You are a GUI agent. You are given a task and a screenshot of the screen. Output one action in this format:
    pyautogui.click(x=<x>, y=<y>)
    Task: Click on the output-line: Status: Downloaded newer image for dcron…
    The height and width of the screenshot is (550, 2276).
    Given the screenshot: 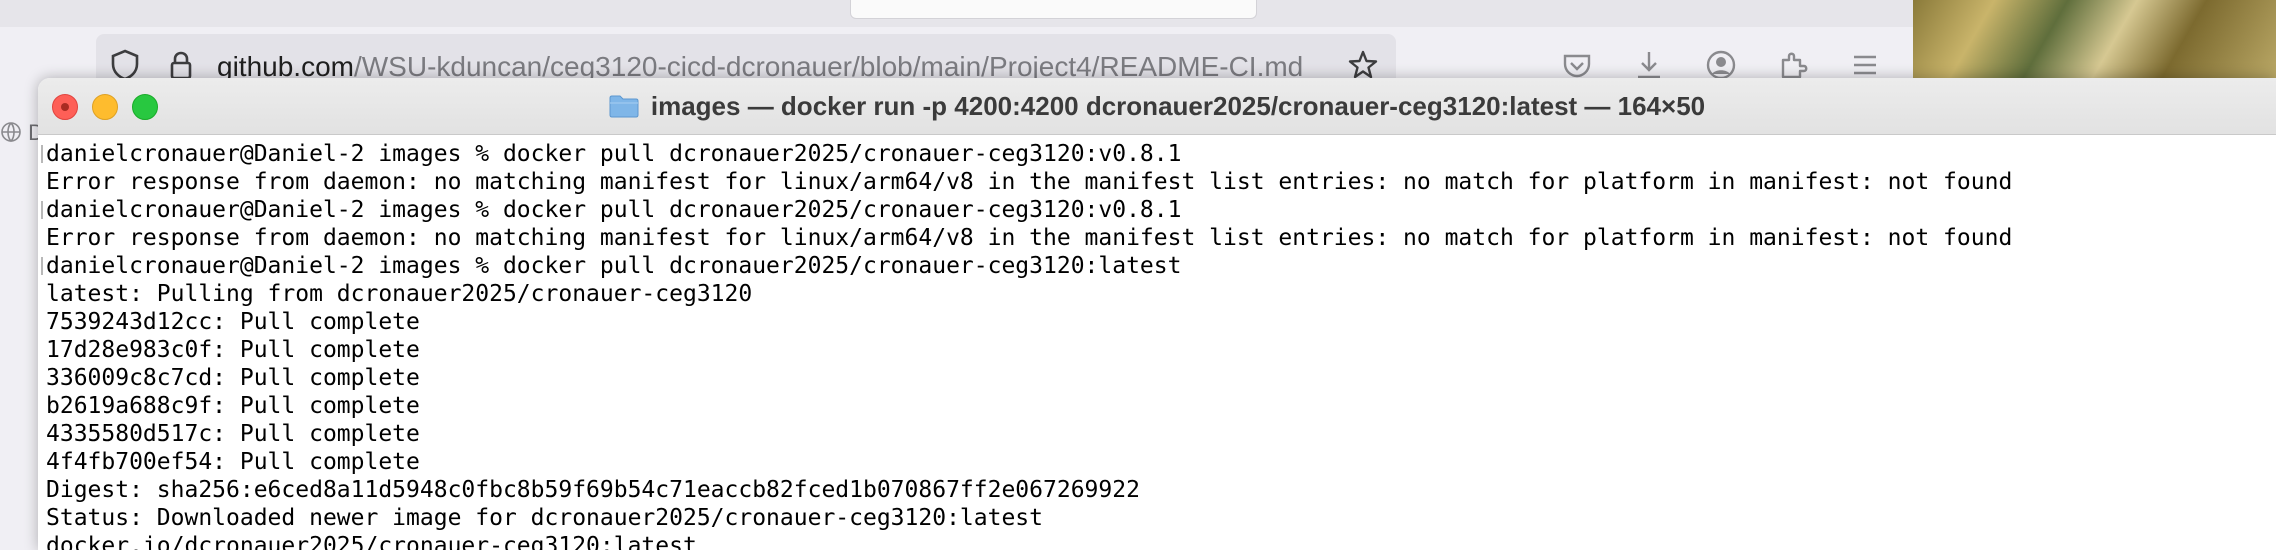 What is the action you would take?
    pyautogui.click(x=544, y=518)
    